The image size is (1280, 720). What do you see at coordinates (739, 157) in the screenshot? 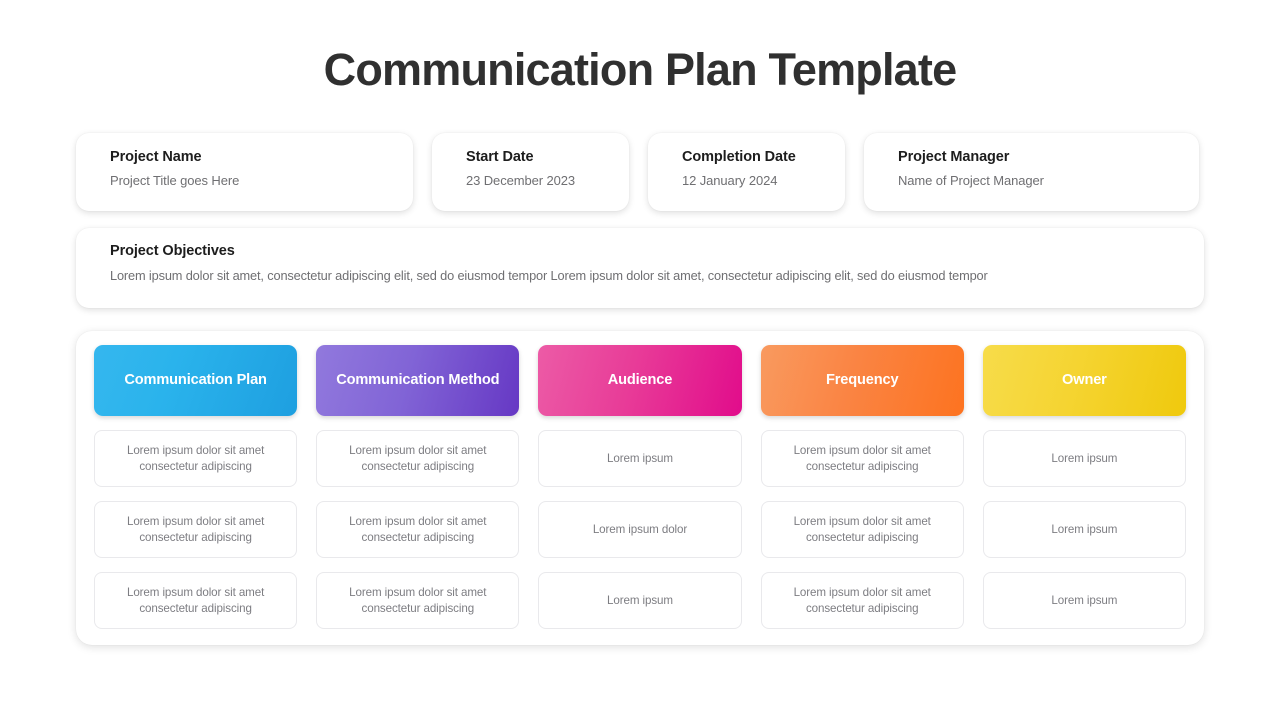
I see `info-card-label: Completion Date` at bounding box center [739, 157].